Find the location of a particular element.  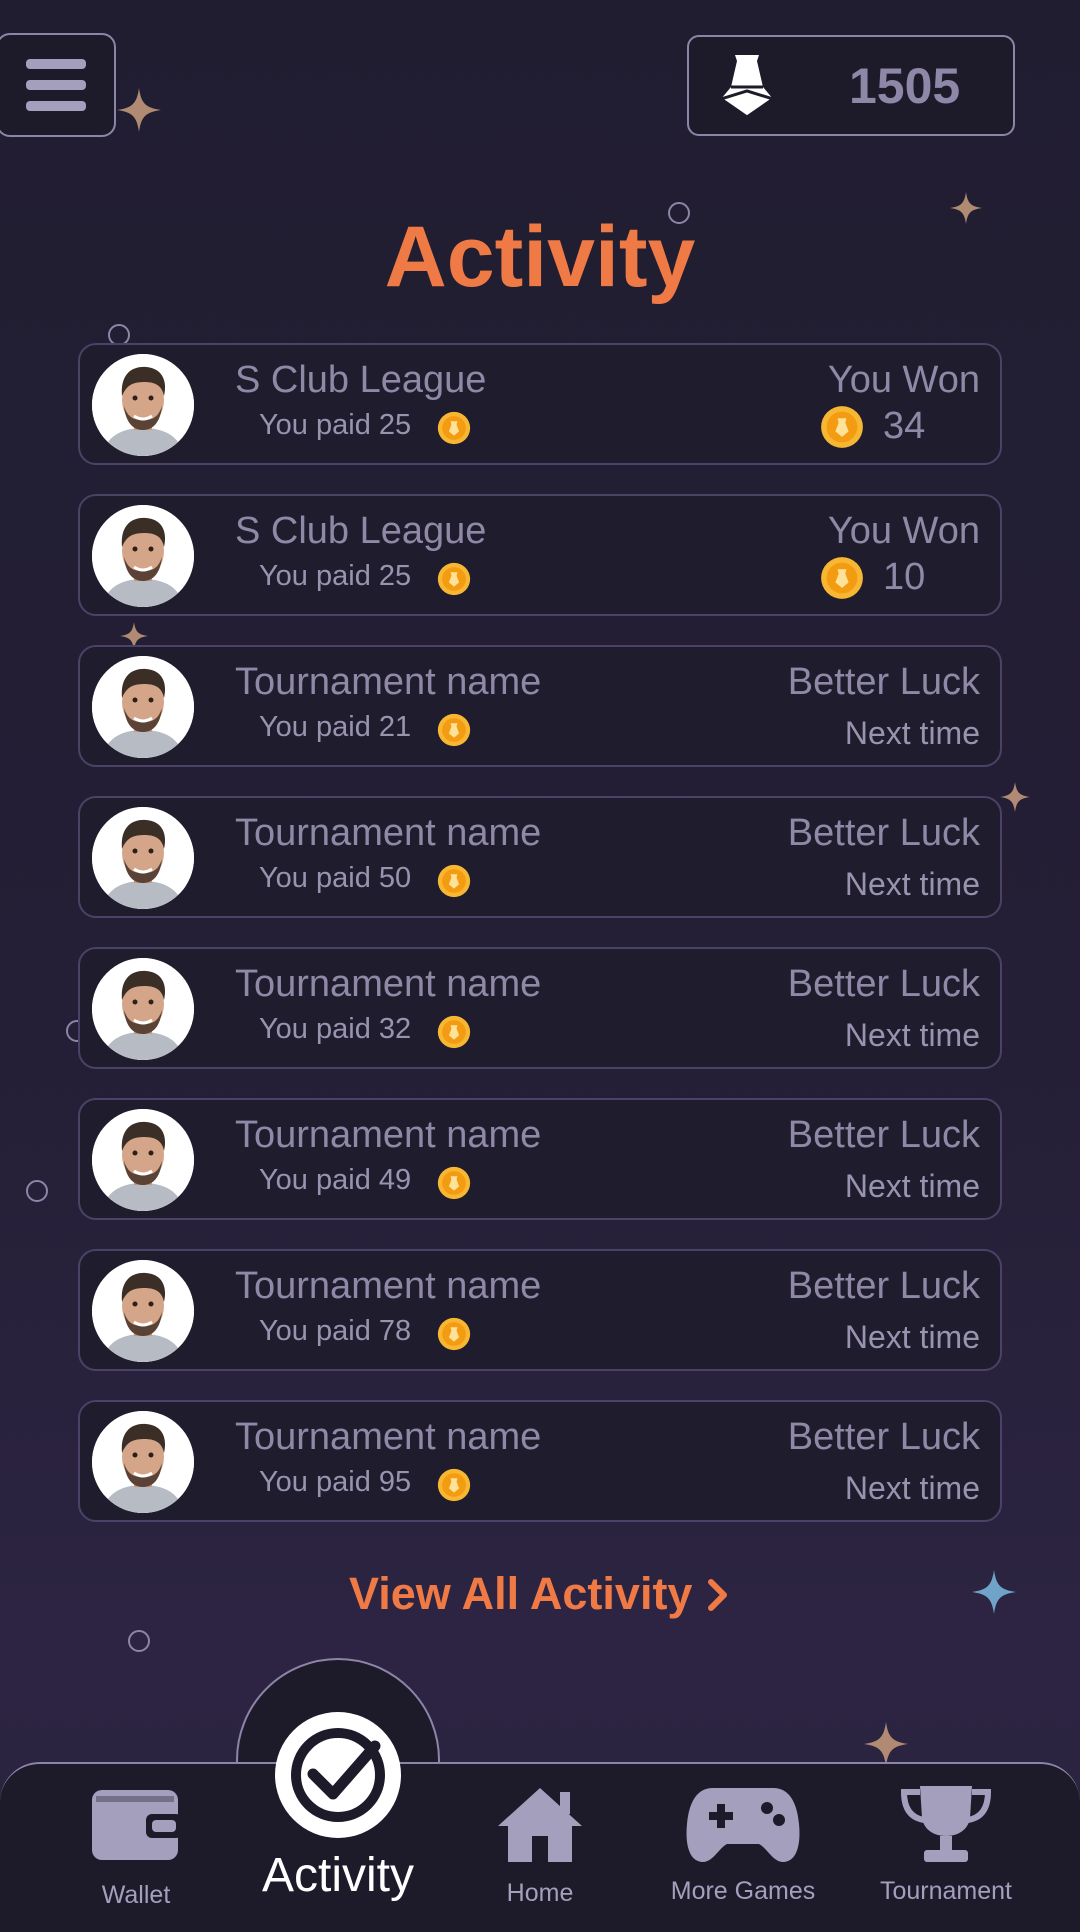

menu-button is located at coordinates (58, 85).